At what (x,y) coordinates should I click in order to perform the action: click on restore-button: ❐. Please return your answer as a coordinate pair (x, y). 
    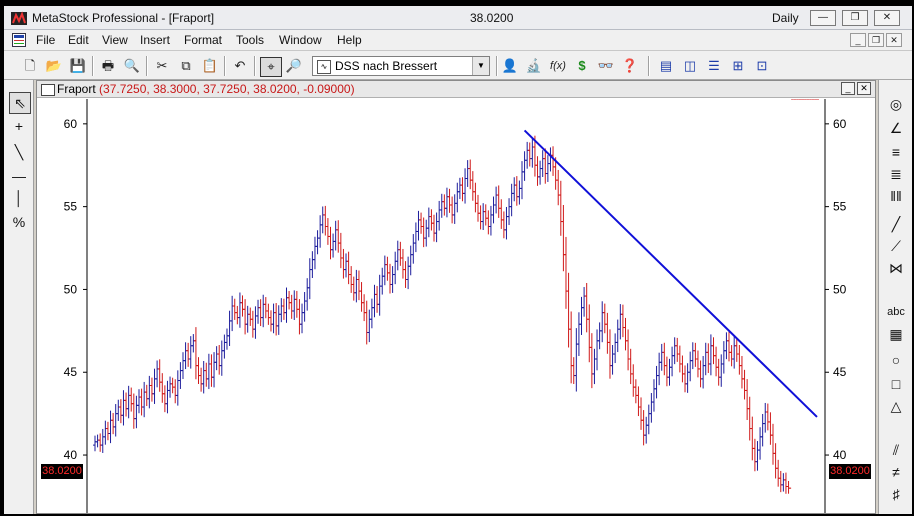
    Looking at the image, I should click on (855, 18).